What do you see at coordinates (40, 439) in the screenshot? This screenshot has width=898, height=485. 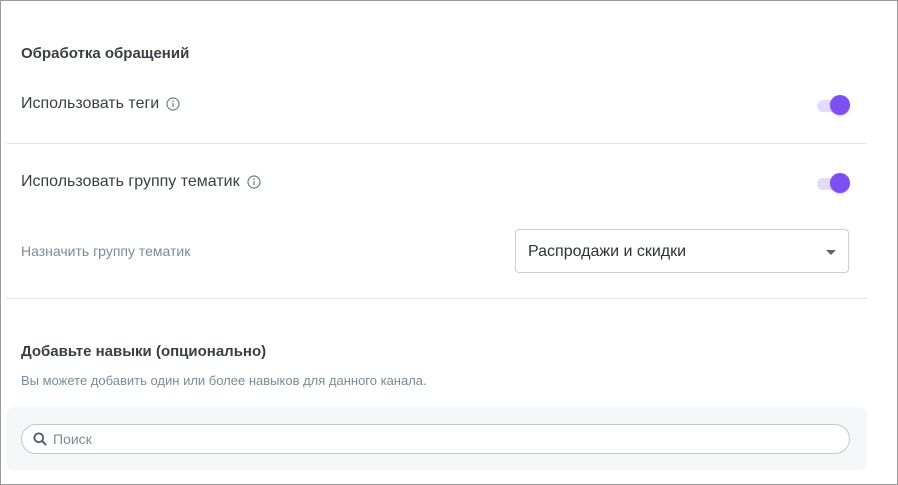 I see `search-icon` at bounding box center [40, 439].